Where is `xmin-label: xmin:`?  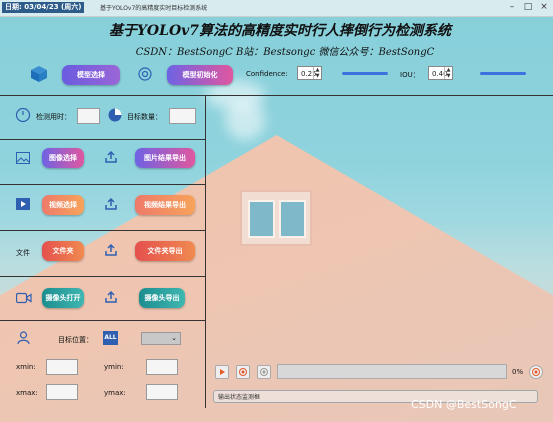 xmin-label: xmin: is located at coordinates (26, 367).